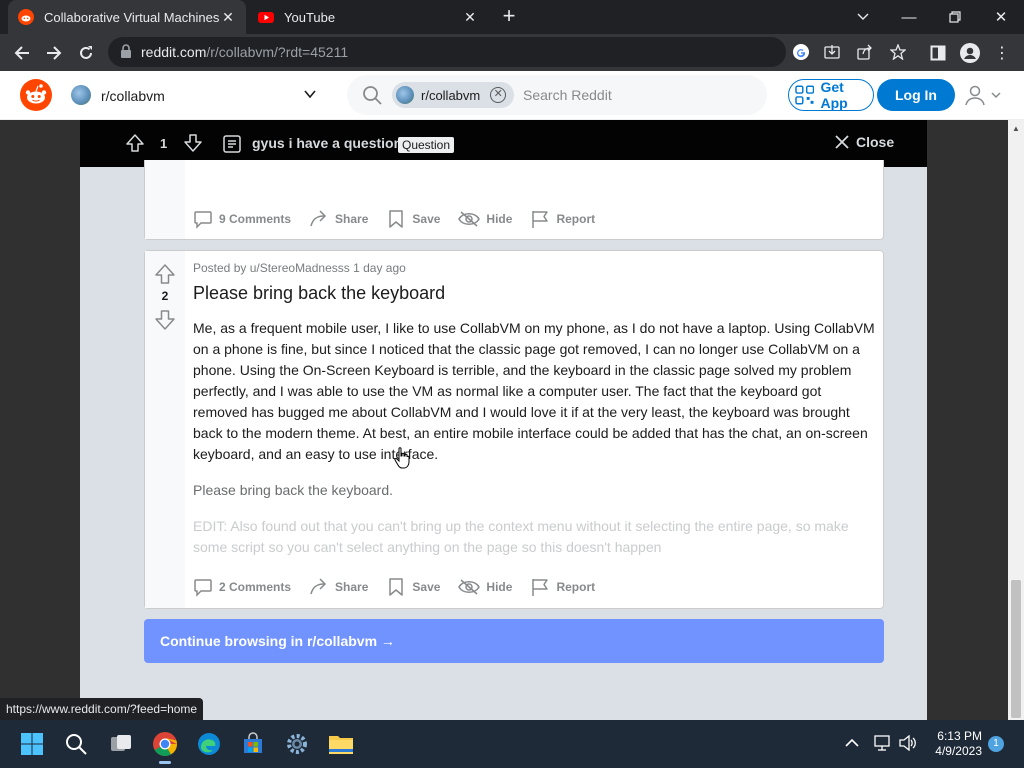 This screenshot has width=1024, height=768. Describe the element at coordinates (875, 142) in the screenshot. I see `close-label: Close` at that location.